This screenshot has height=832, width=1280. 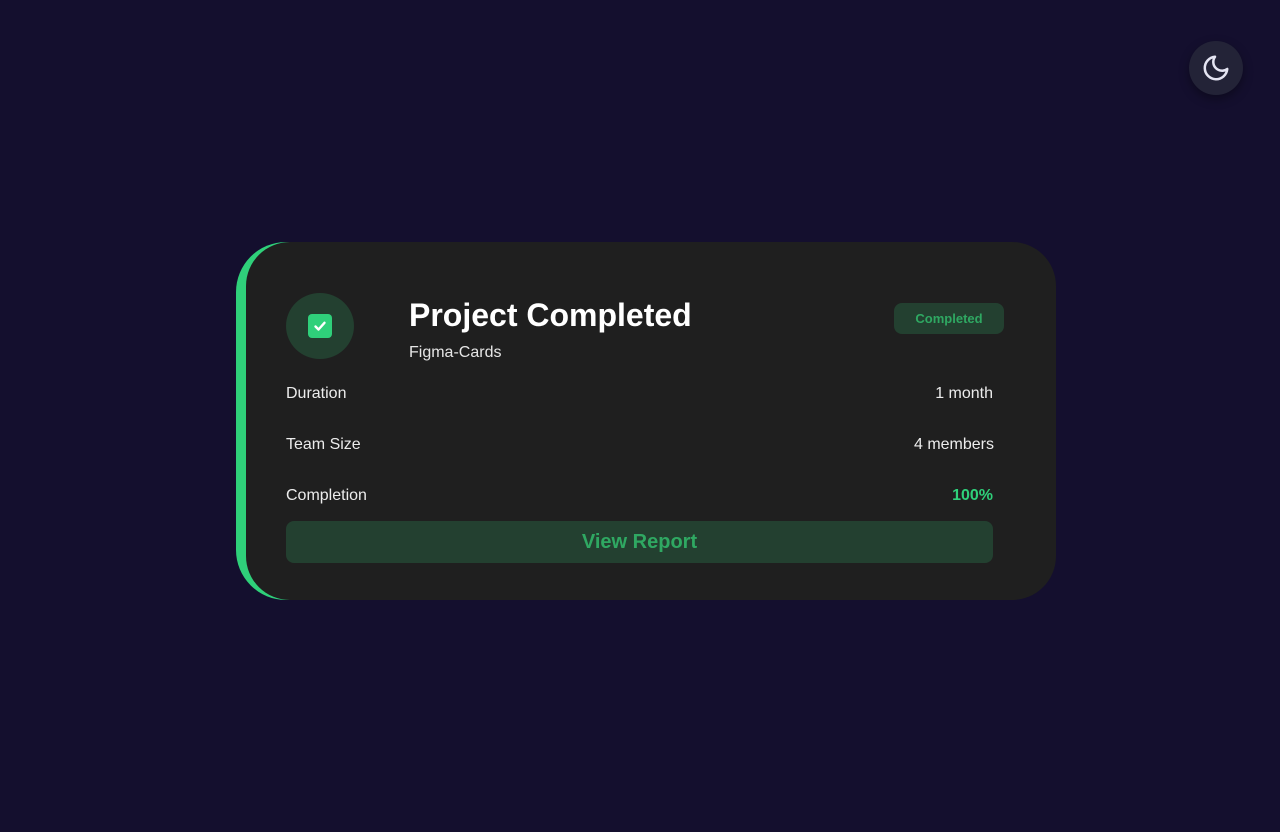 I want to click on card-title: Project Completed, so click(x=550, y=315).